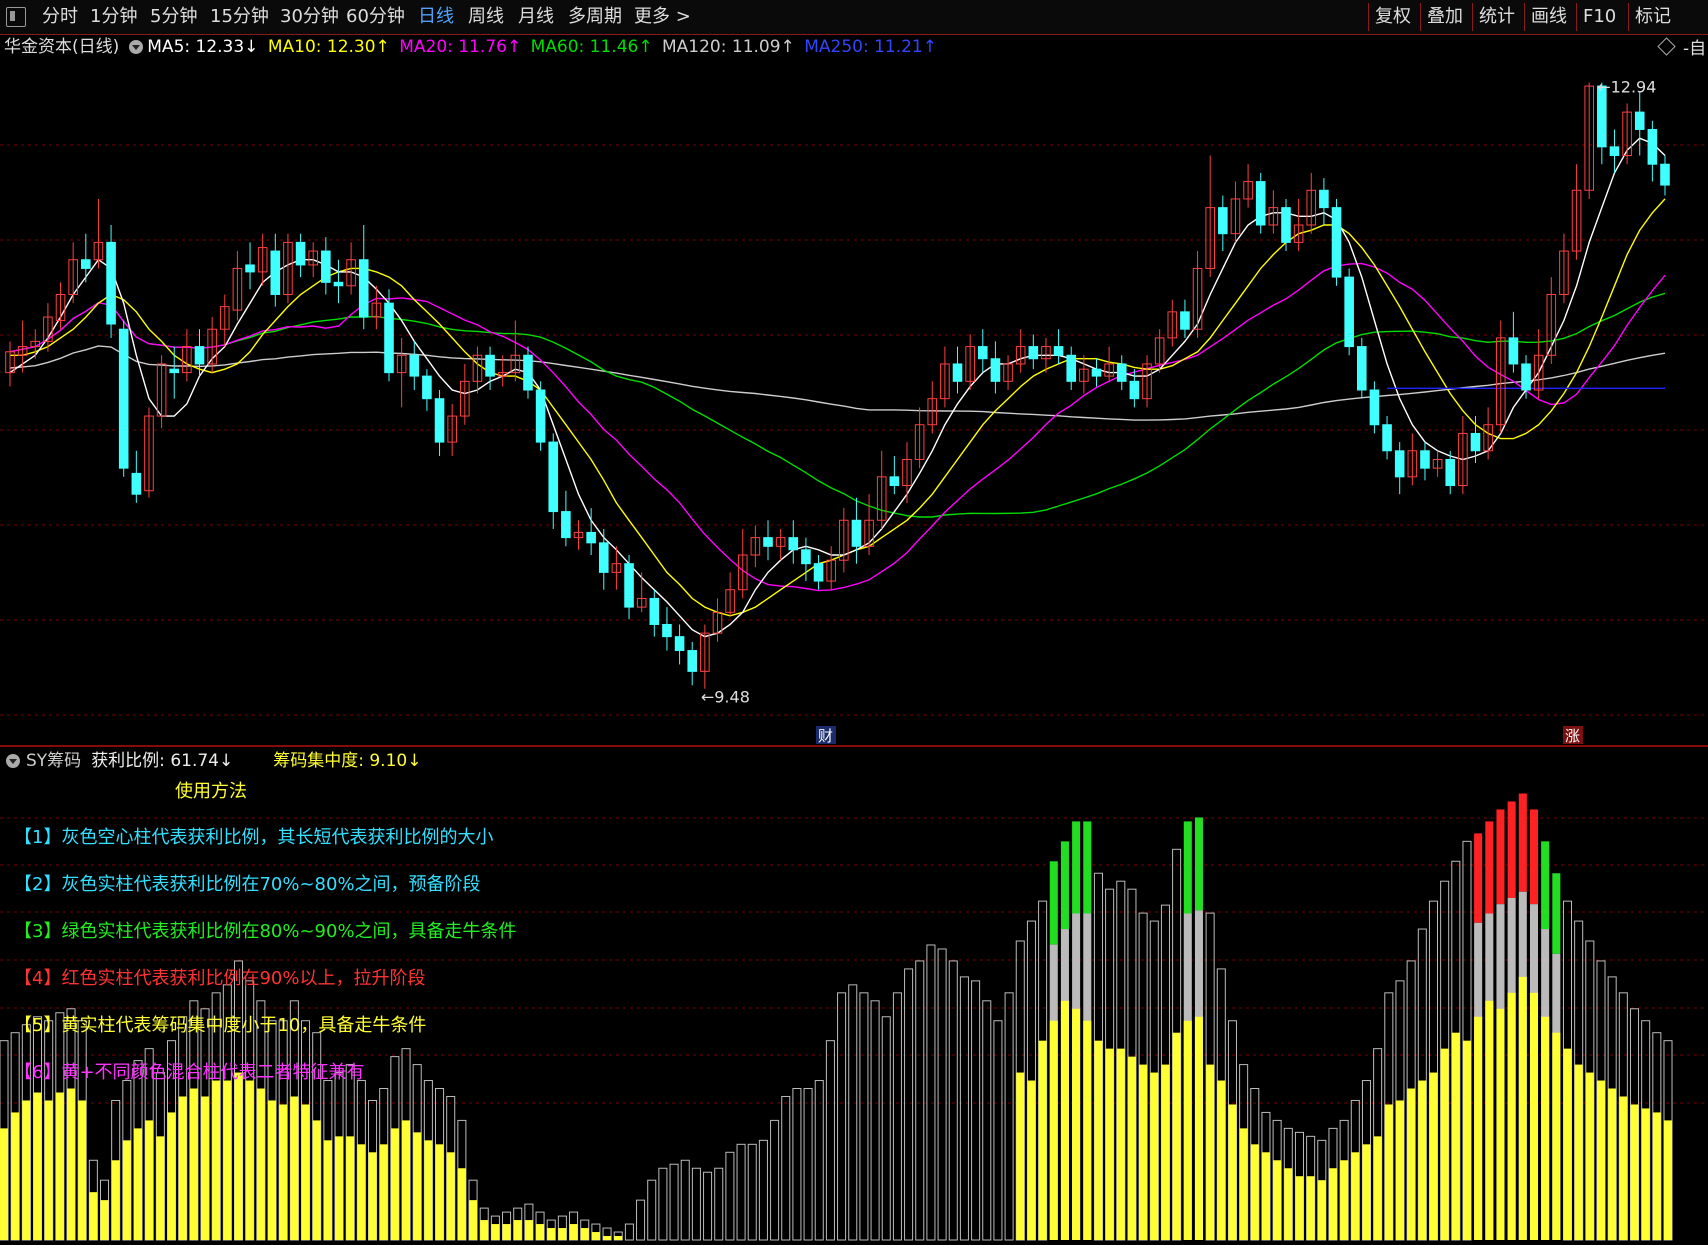 The image size is (1708, 1245). Describe the element at coordinates (210, 761) in the screenshot. I see `indicator-header: SY筹码 获利比例: 61.74↓ 筹码集中度: 9.10↓` at that location.